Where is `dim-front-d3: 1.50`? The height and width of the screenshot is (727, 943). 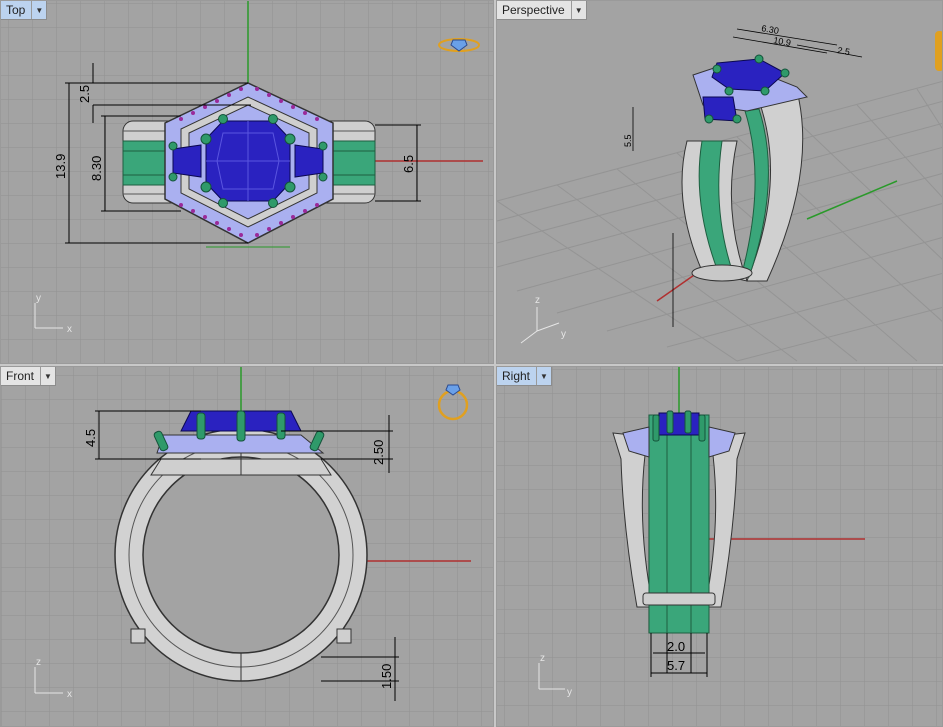 dim-front-d3: 1.50 is located at coordinates (386, 676).